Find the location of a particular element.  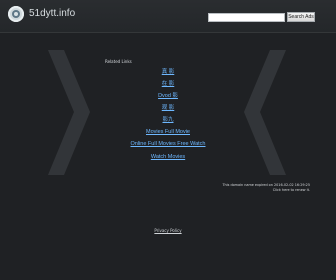

related-links-label: Related Links is located at coordinates (118, 61).